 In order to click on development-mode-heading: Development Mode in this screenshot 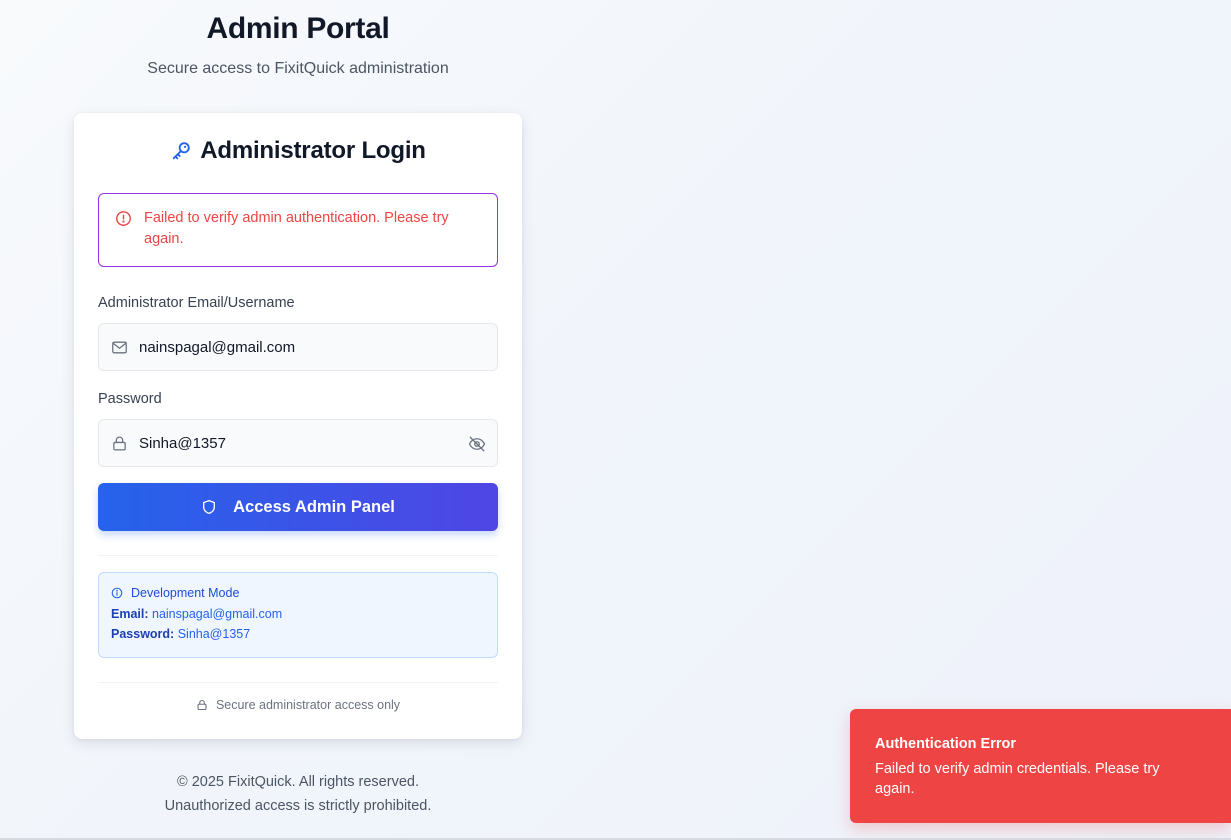, I will do `click(298, 593)`.